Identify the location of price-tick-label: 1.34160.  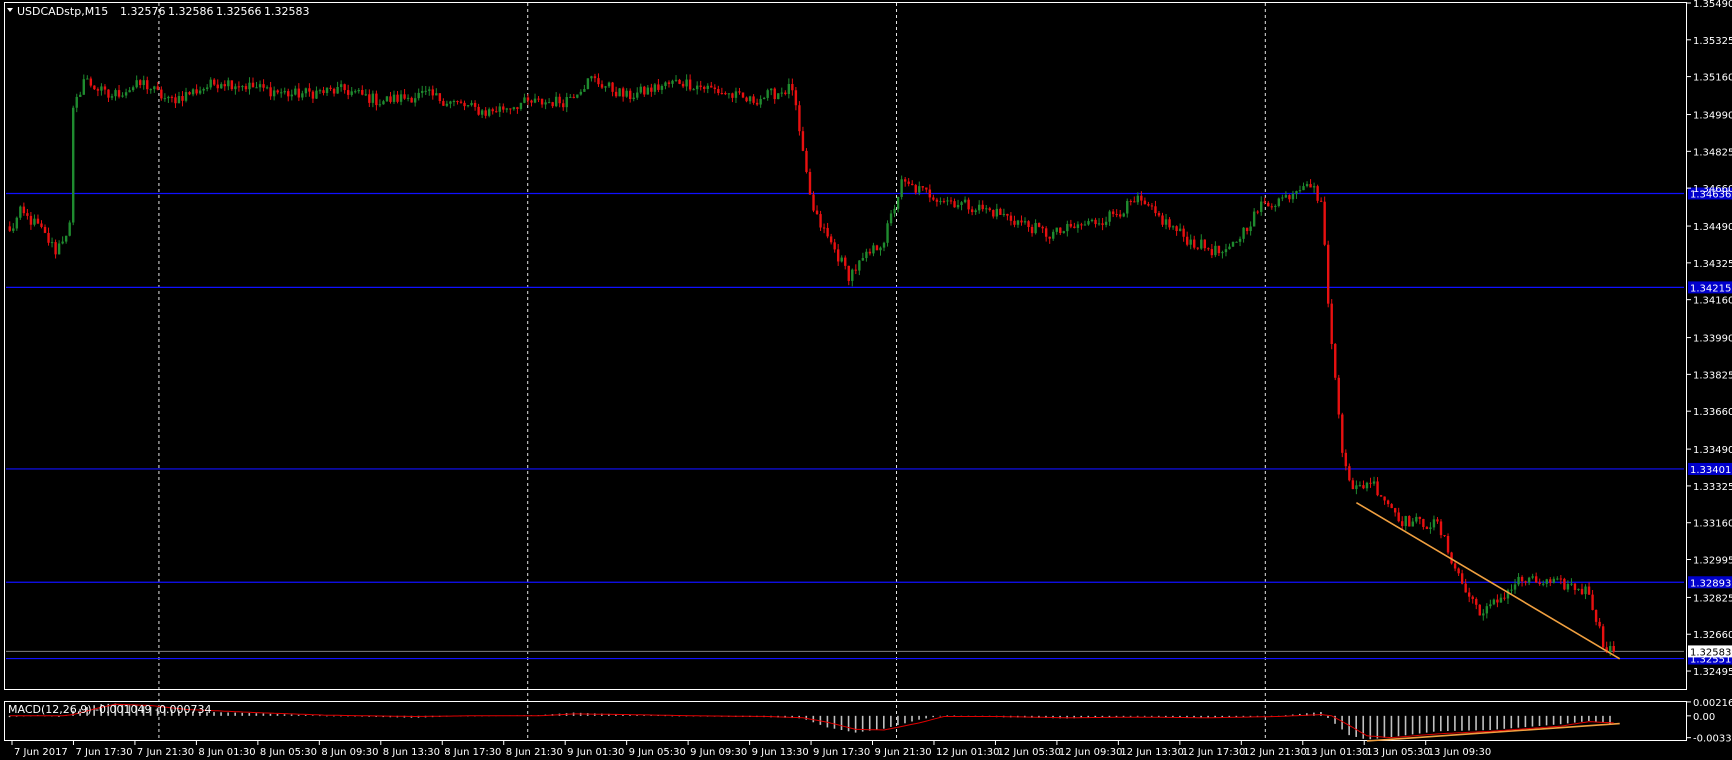
(1712, 301).